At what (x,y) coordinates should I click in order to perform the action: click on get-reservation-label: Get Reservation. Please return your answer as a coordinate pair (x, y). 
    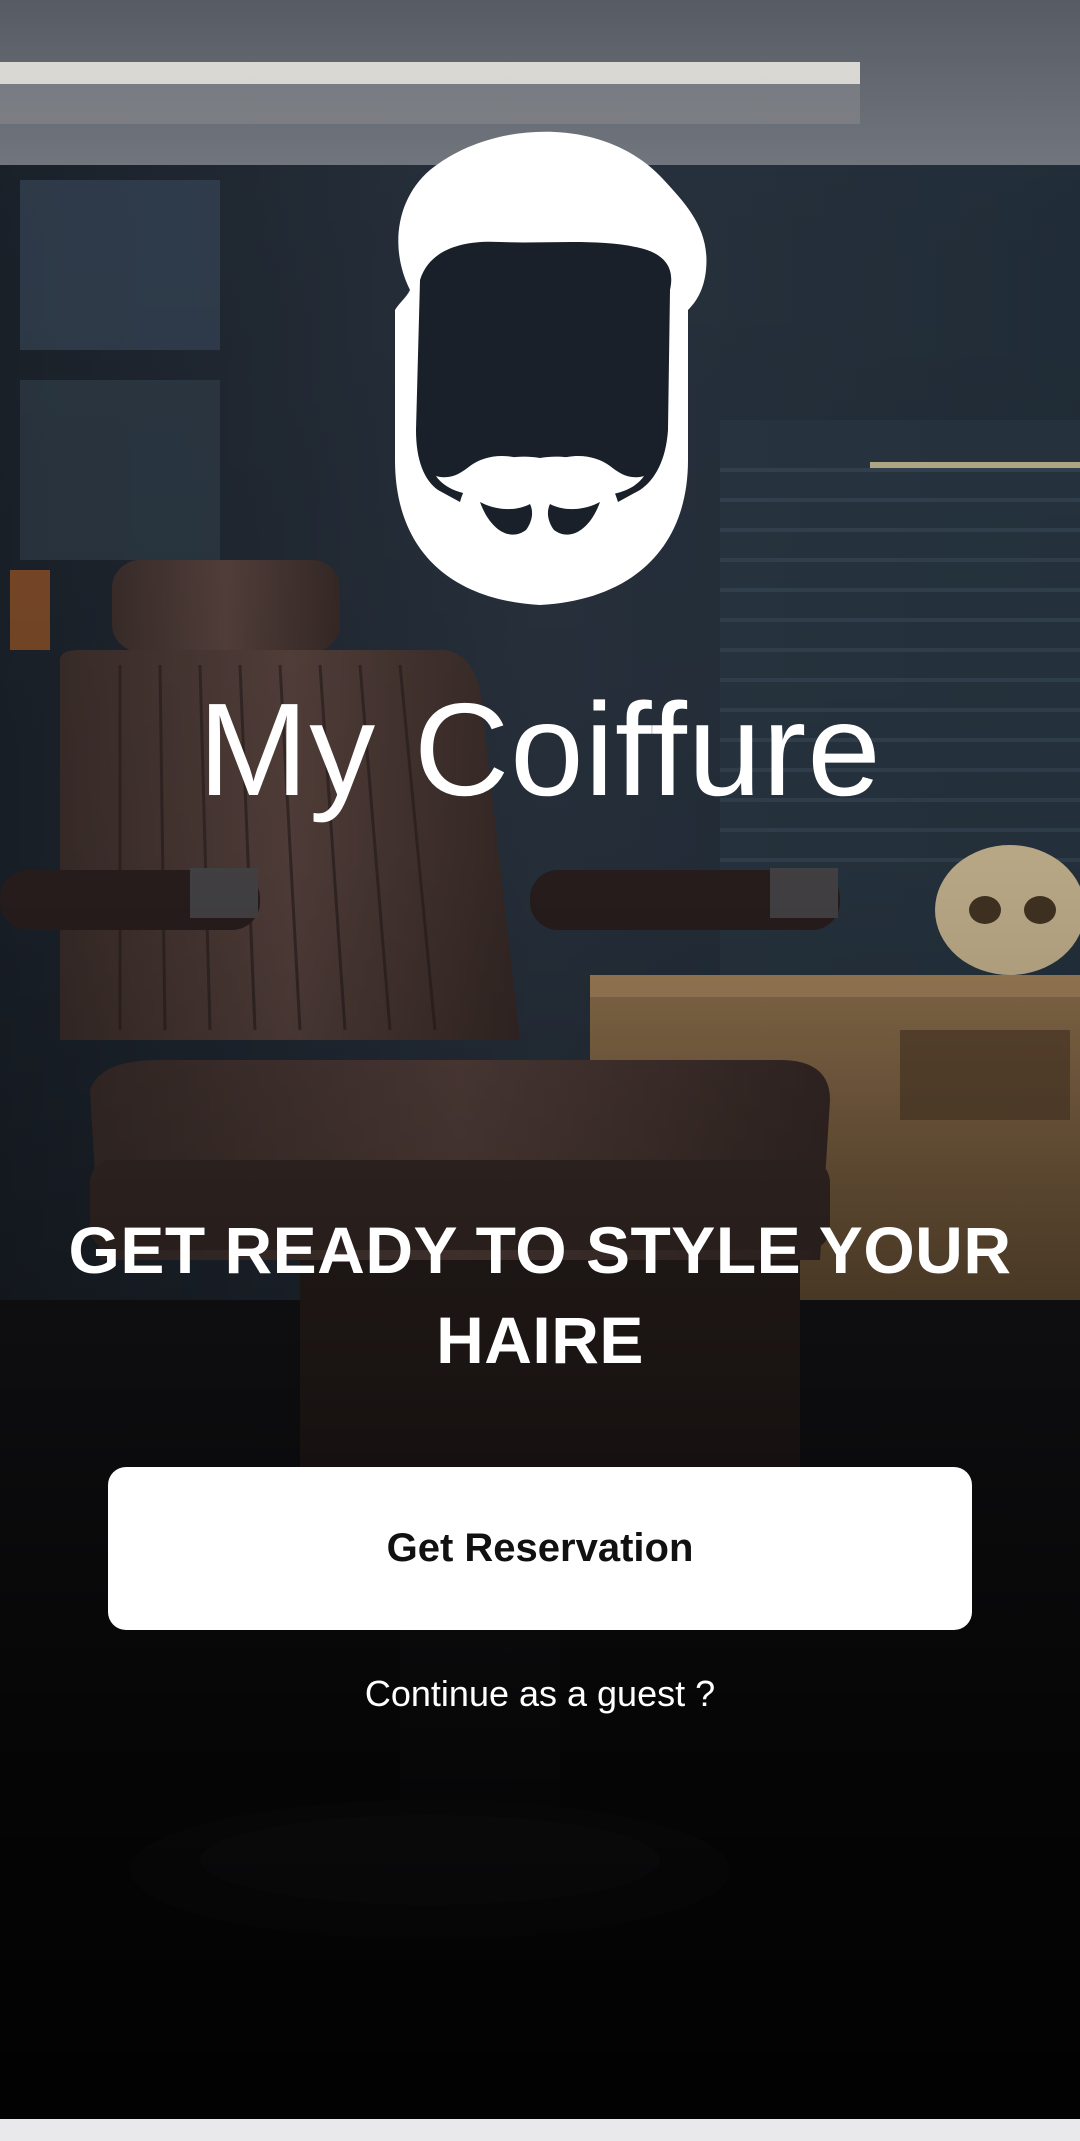
    Looking at the image, I should click on (540, 1548).